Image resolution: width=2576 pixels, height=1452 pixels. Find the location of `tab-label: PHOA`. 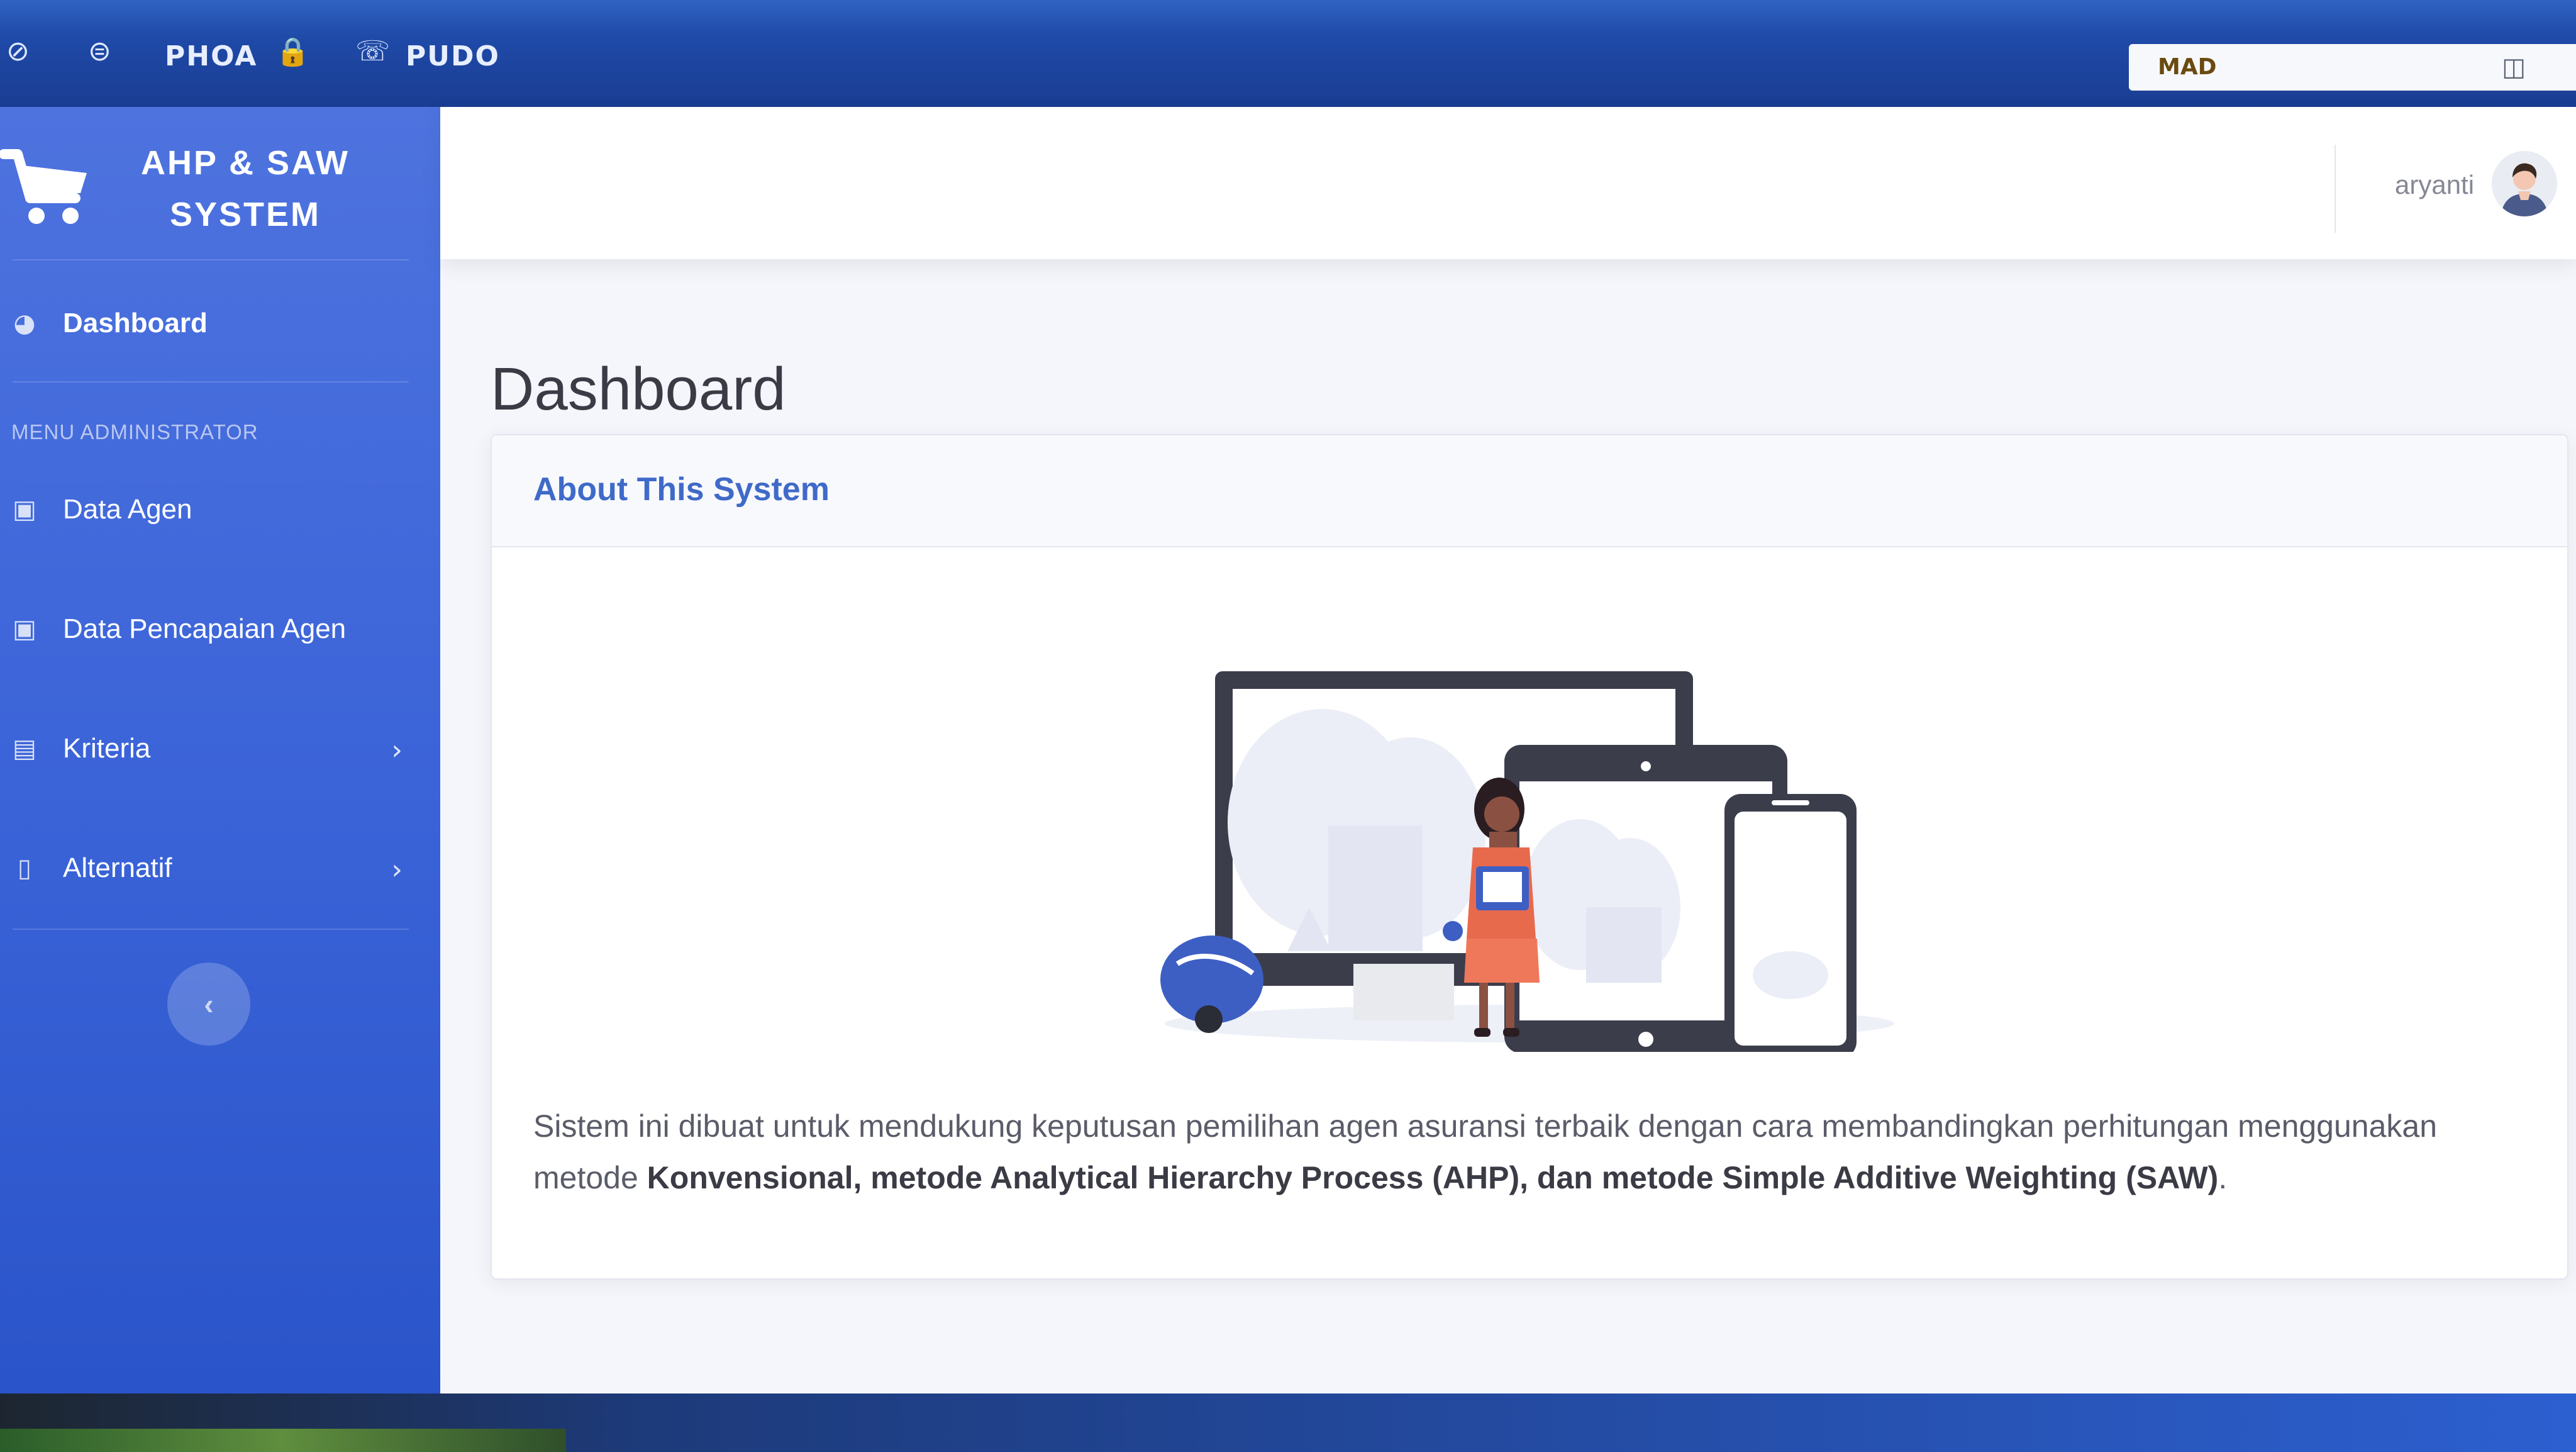

tab-label: PHOA is located at coordinates (211, 56).